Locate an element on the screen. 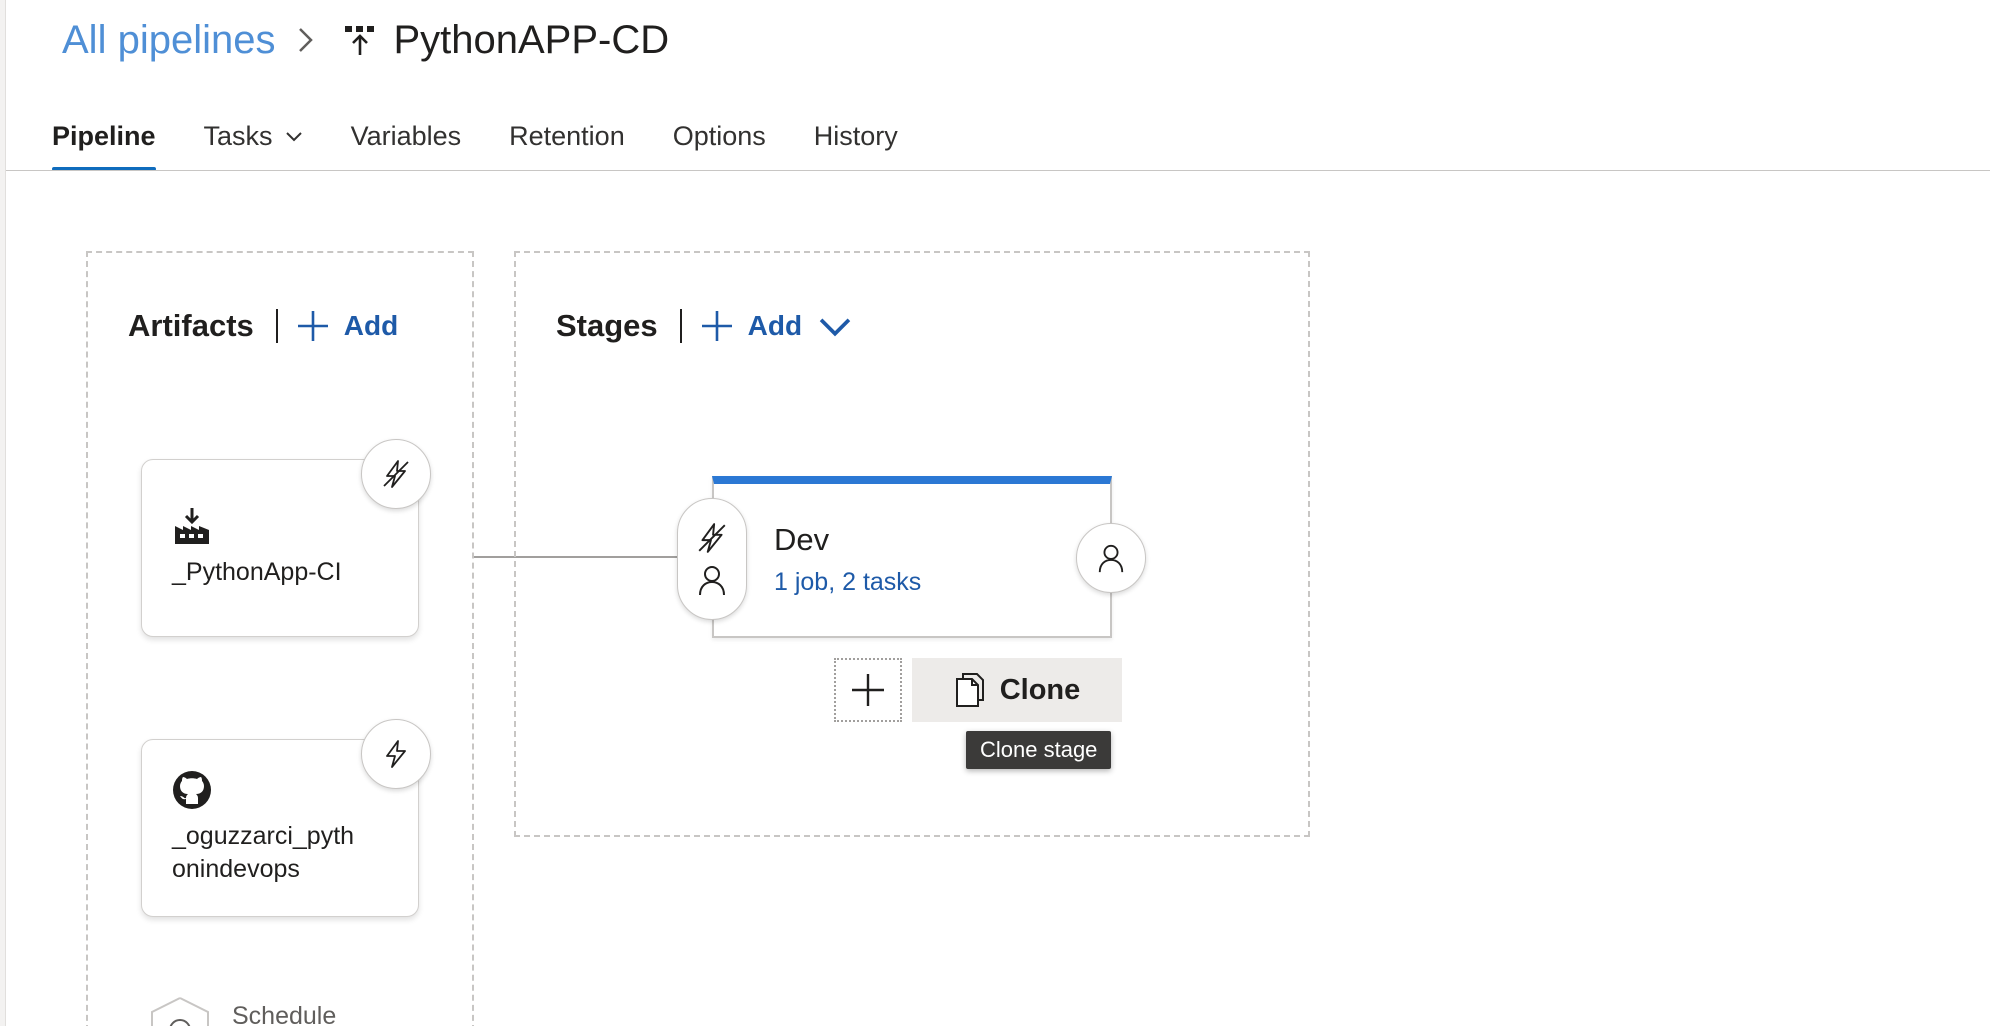  breadcrumb: All pipelines PythonAPP-CD is located at coordinates (365, 40).